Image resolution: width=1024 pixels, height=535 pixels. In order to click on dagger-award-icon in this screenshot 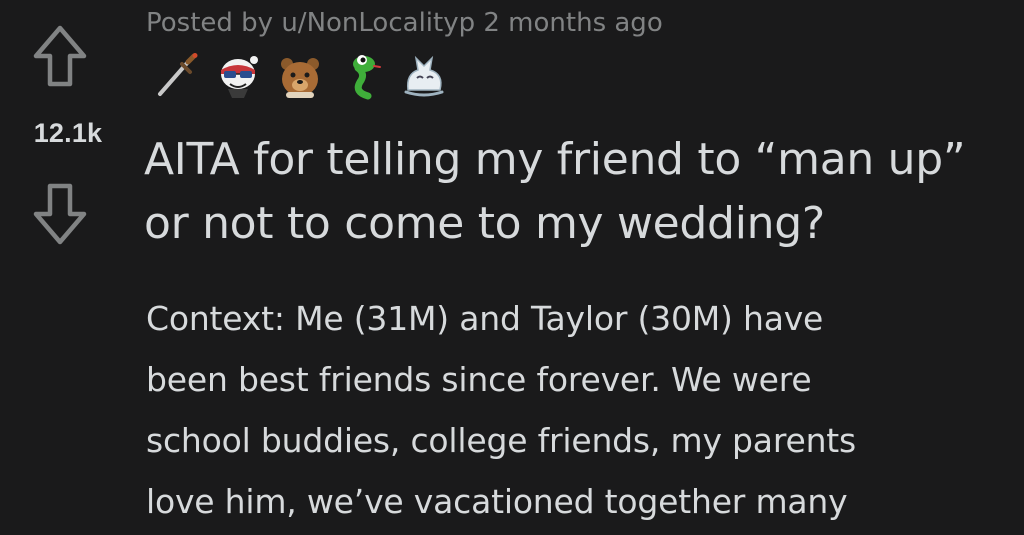, I will do `click(176, 76)`.